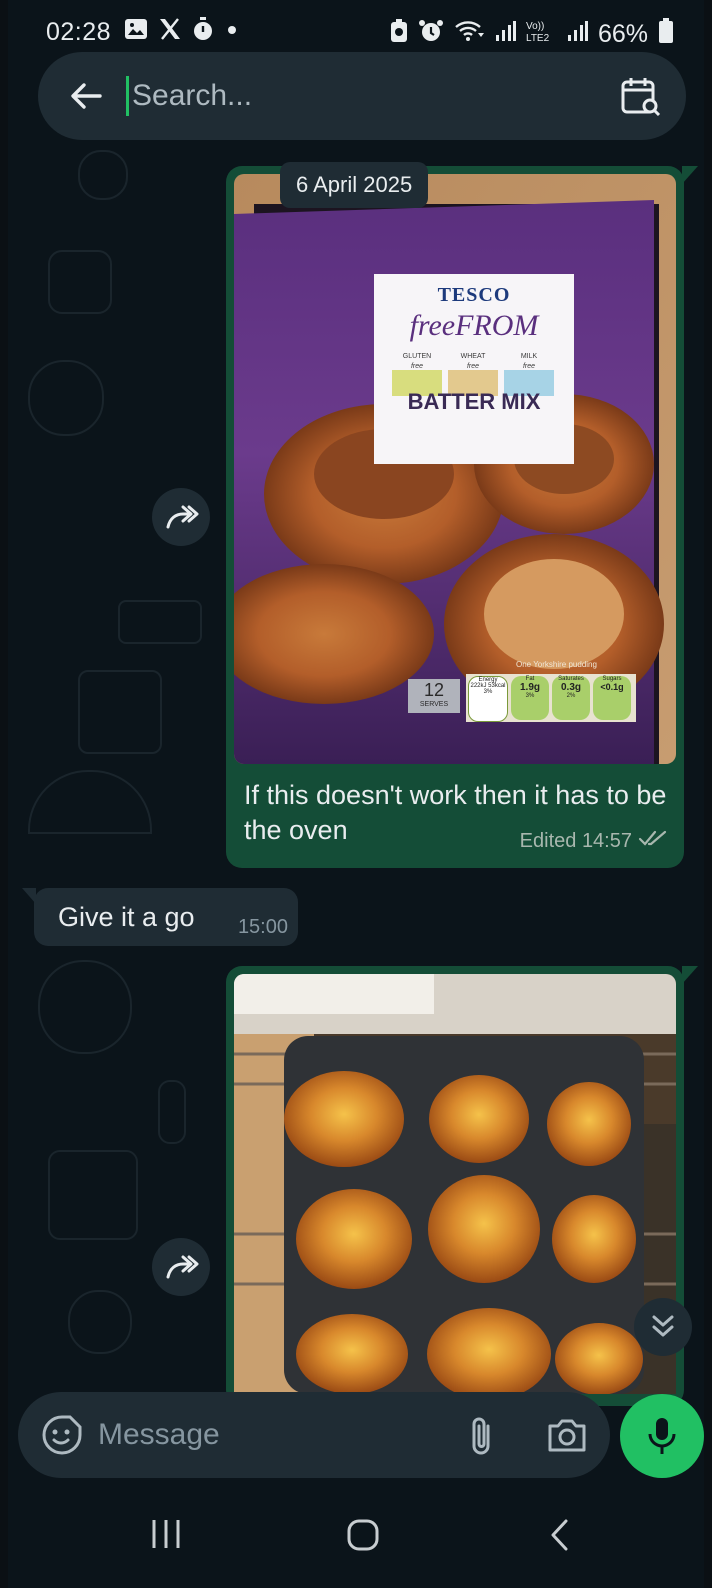 The height and width of the screenshot is (1588, 712). I want to click on product-name: BATTER MIX, so click(474, 401).